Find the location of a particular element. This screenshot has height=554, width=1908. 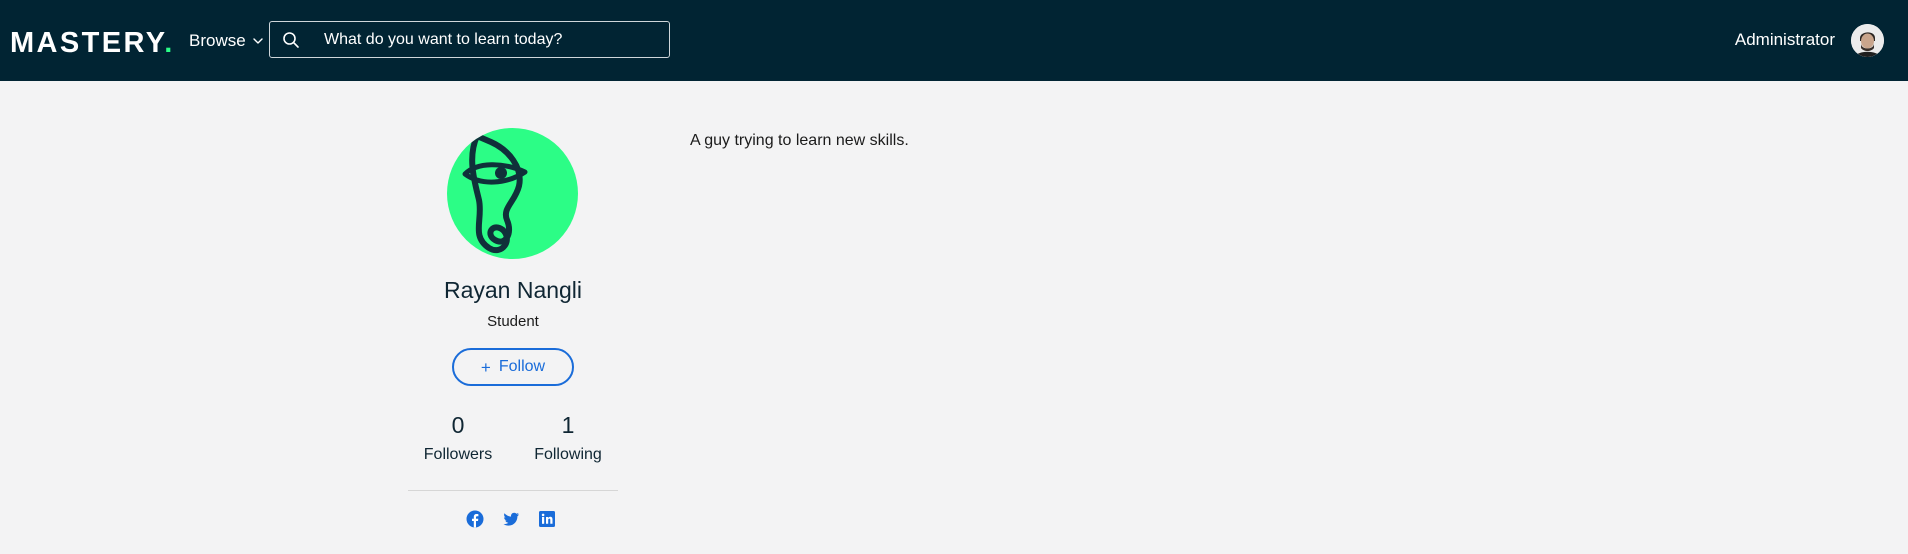

top-navigation-bar: MASTERY. Browse Administrator is located at coordinates (954, 40).